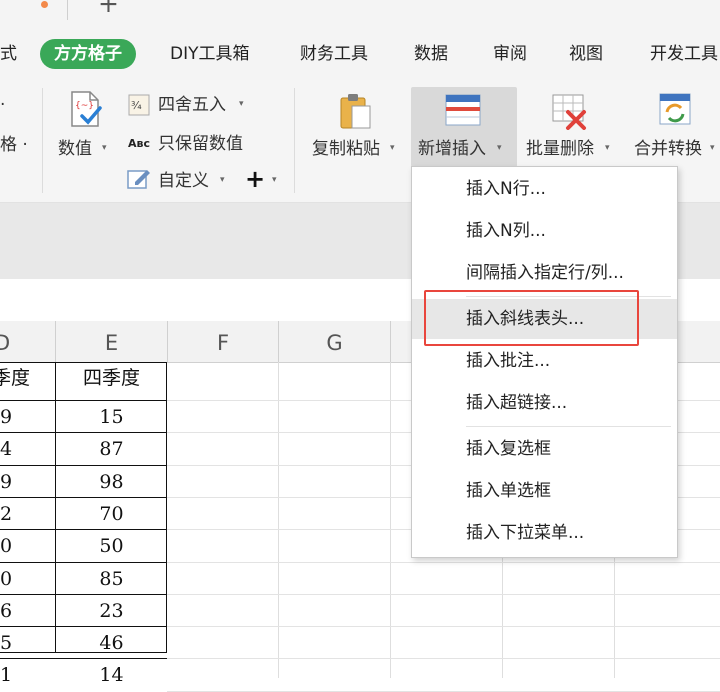 This screenshot has width=720, height=692. Describe the element at coordinates (531, 318) in the screenshot. I see `highlight-box` at that location.